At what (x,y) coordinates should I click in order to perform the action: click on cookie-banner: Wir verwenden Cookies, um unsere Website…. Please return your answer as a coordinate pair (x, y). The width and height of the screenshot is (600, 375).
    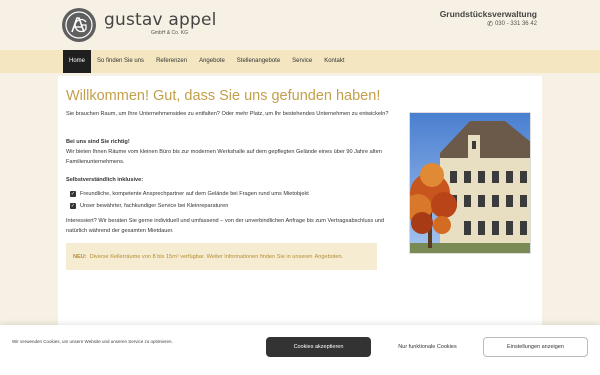
    Looking at the image, I should click on (300, 350).